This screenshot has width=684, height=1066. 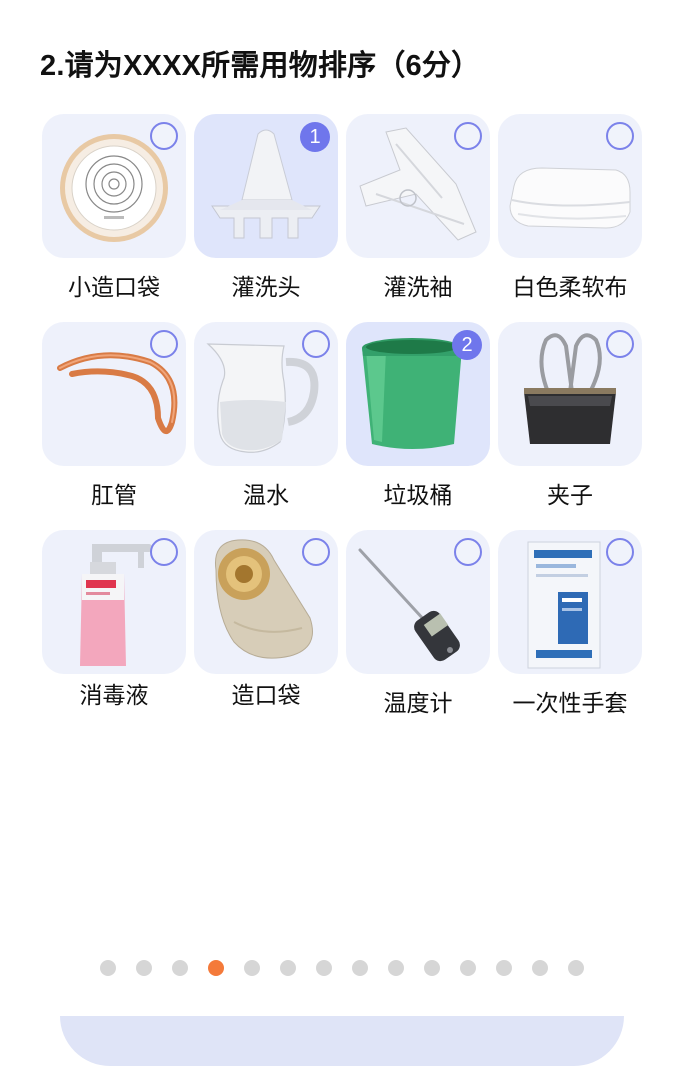 I want to click on item-label: 白色柔软布, so click(x=570, y=287).